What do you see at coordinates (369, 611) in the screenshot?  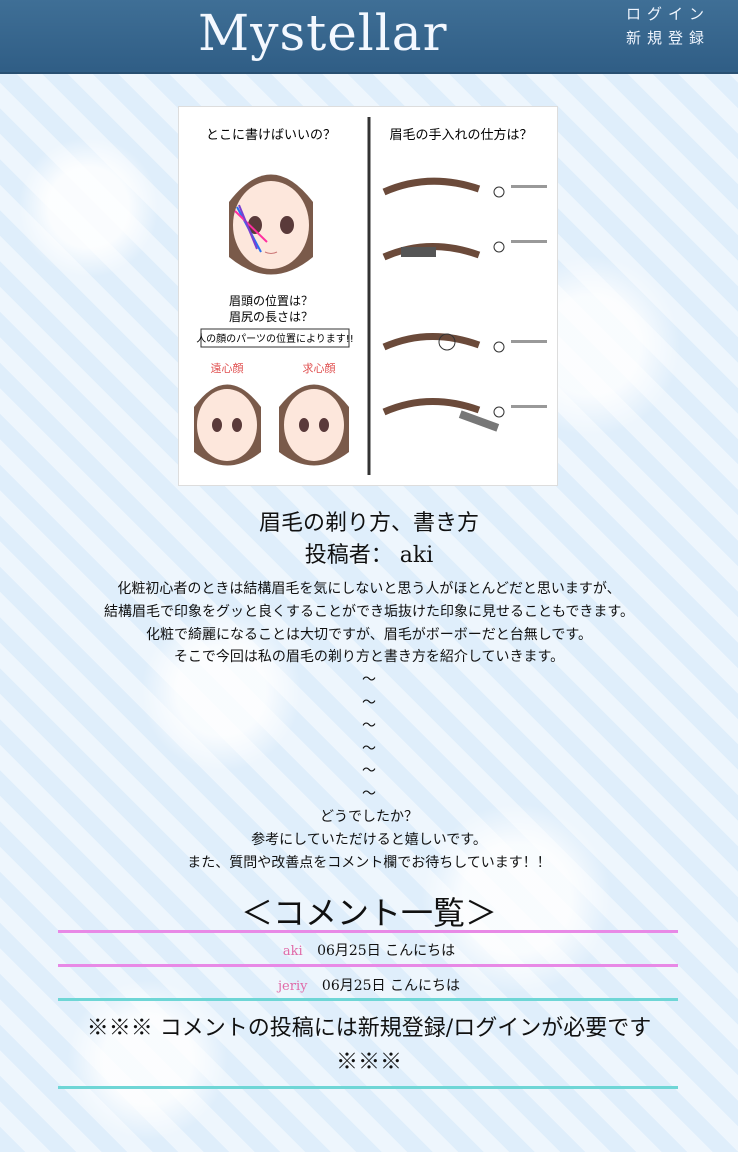 I see `body-line: 結構眉毛で印象をグッと良くすることができ垢抜けた印象に見せることもできます。` at bounding box center [369, 611].